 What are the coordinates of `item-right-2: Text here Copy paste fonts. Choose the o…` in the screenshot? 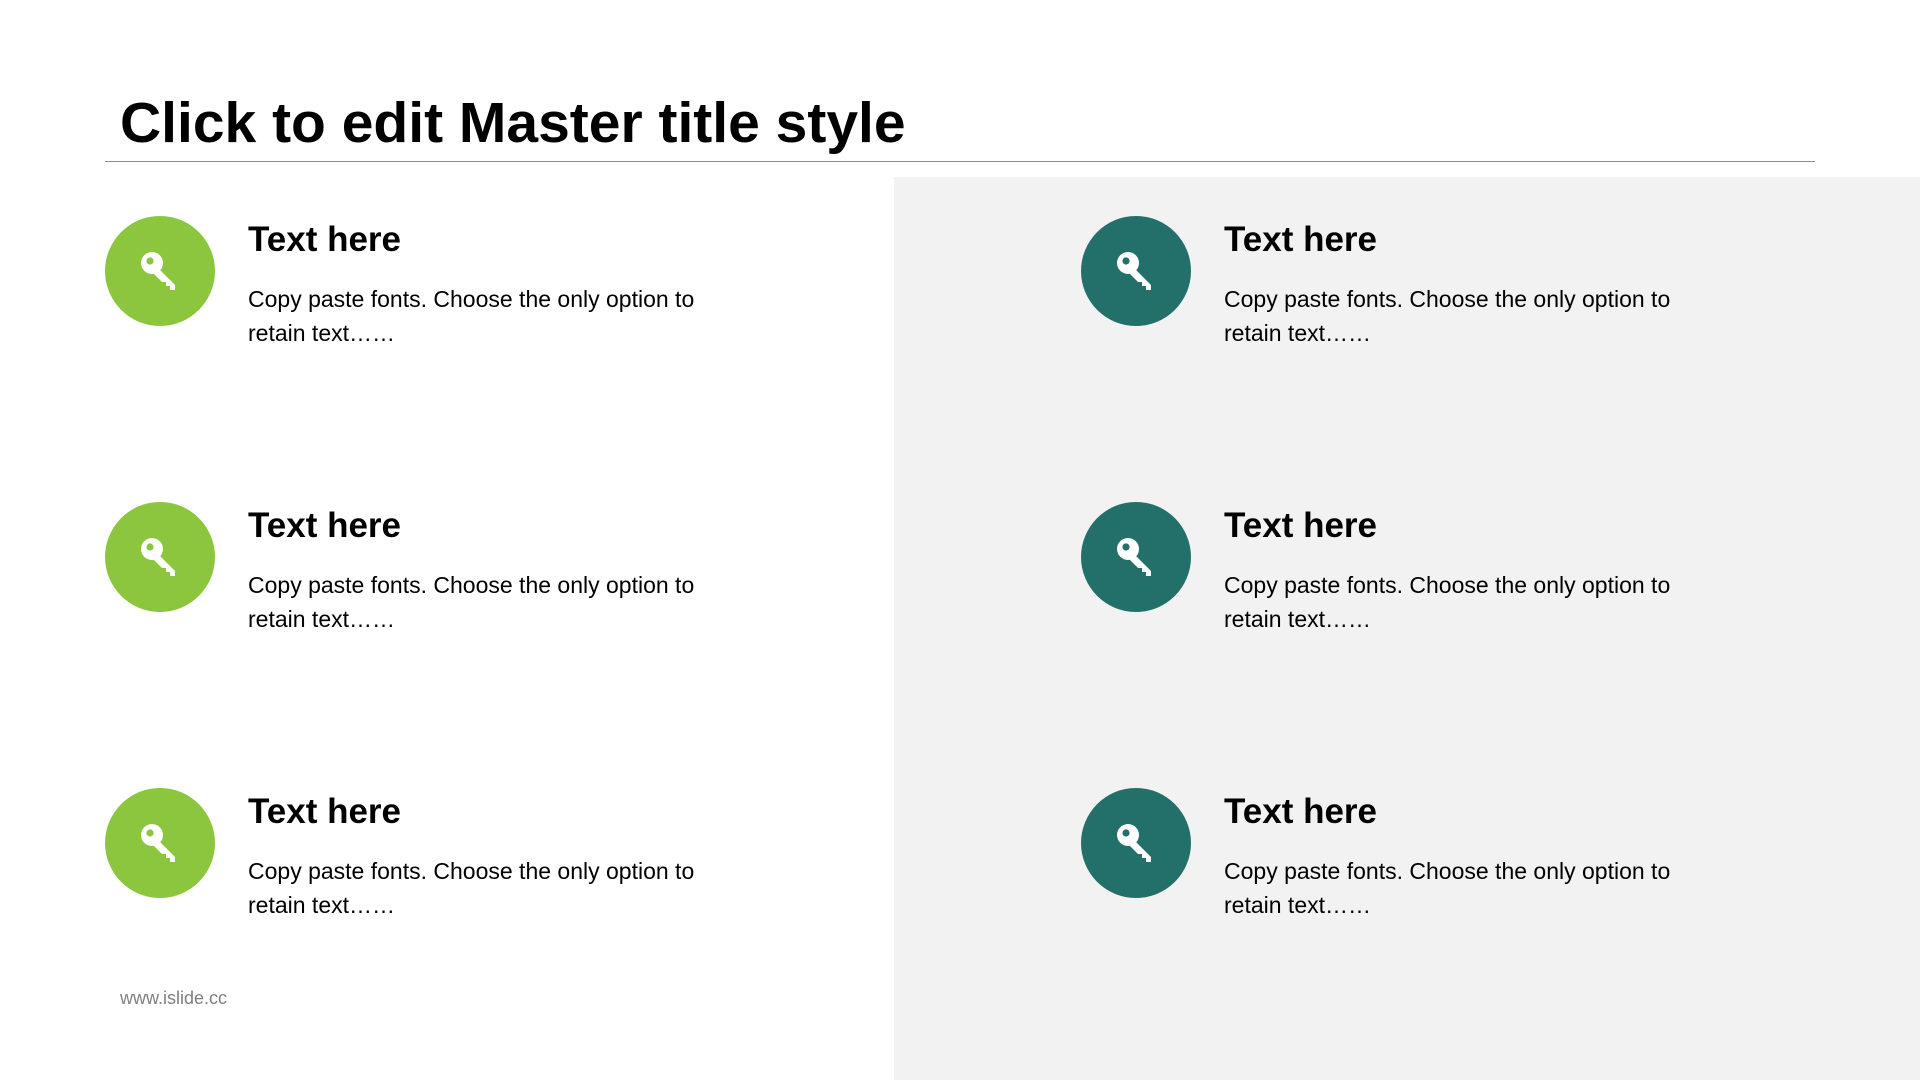 It's located at (1391, 577).